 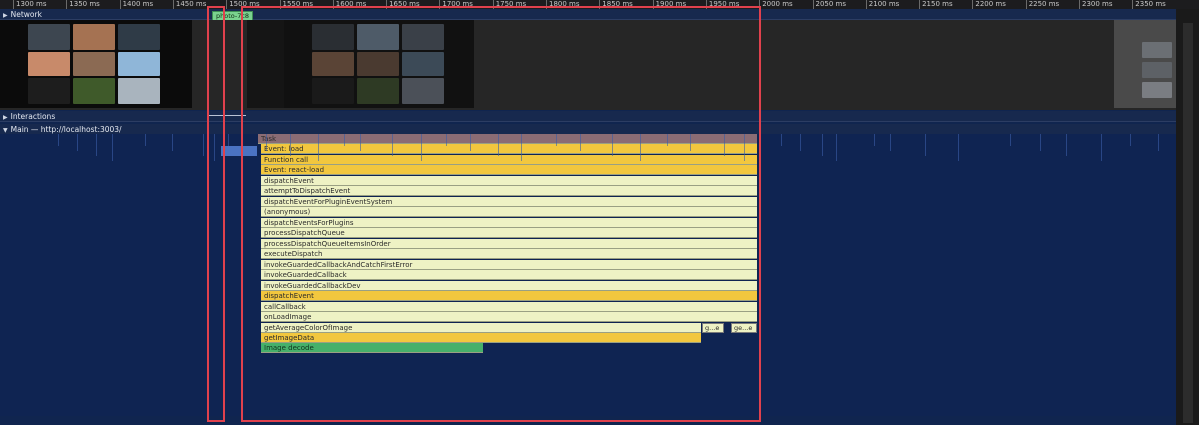 What do you see at coordinates (22, 14) in the screenshot?
I see `network-track-label: ▶ Network` at bounding box center [22, 14].